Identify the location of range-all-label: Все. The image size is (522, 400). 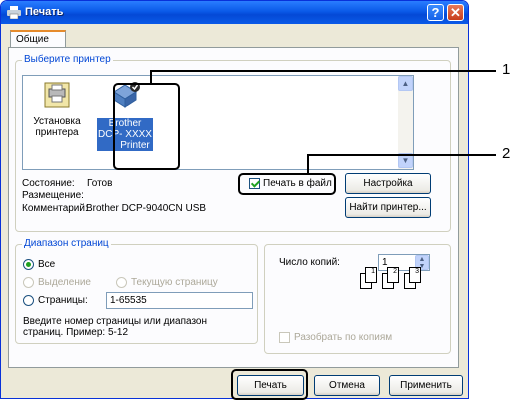
(46, 264).